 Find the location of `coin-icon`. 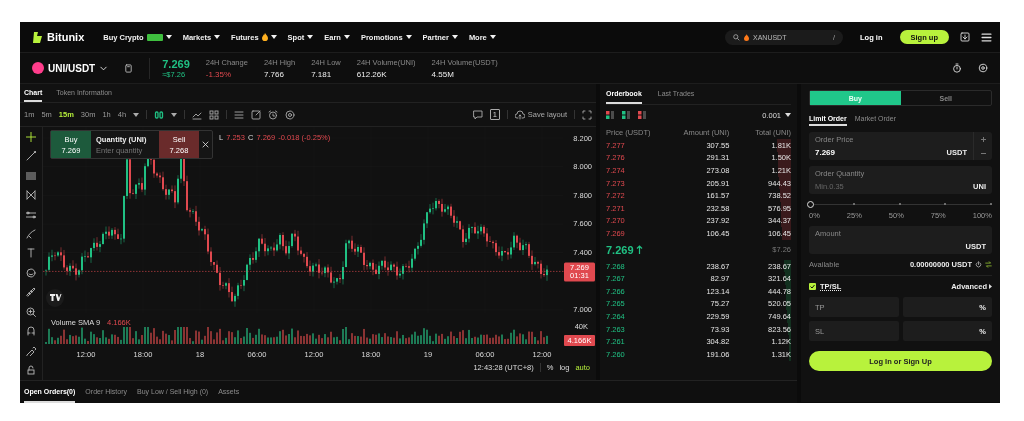

coin-icon is located at coordinates (38, 68).